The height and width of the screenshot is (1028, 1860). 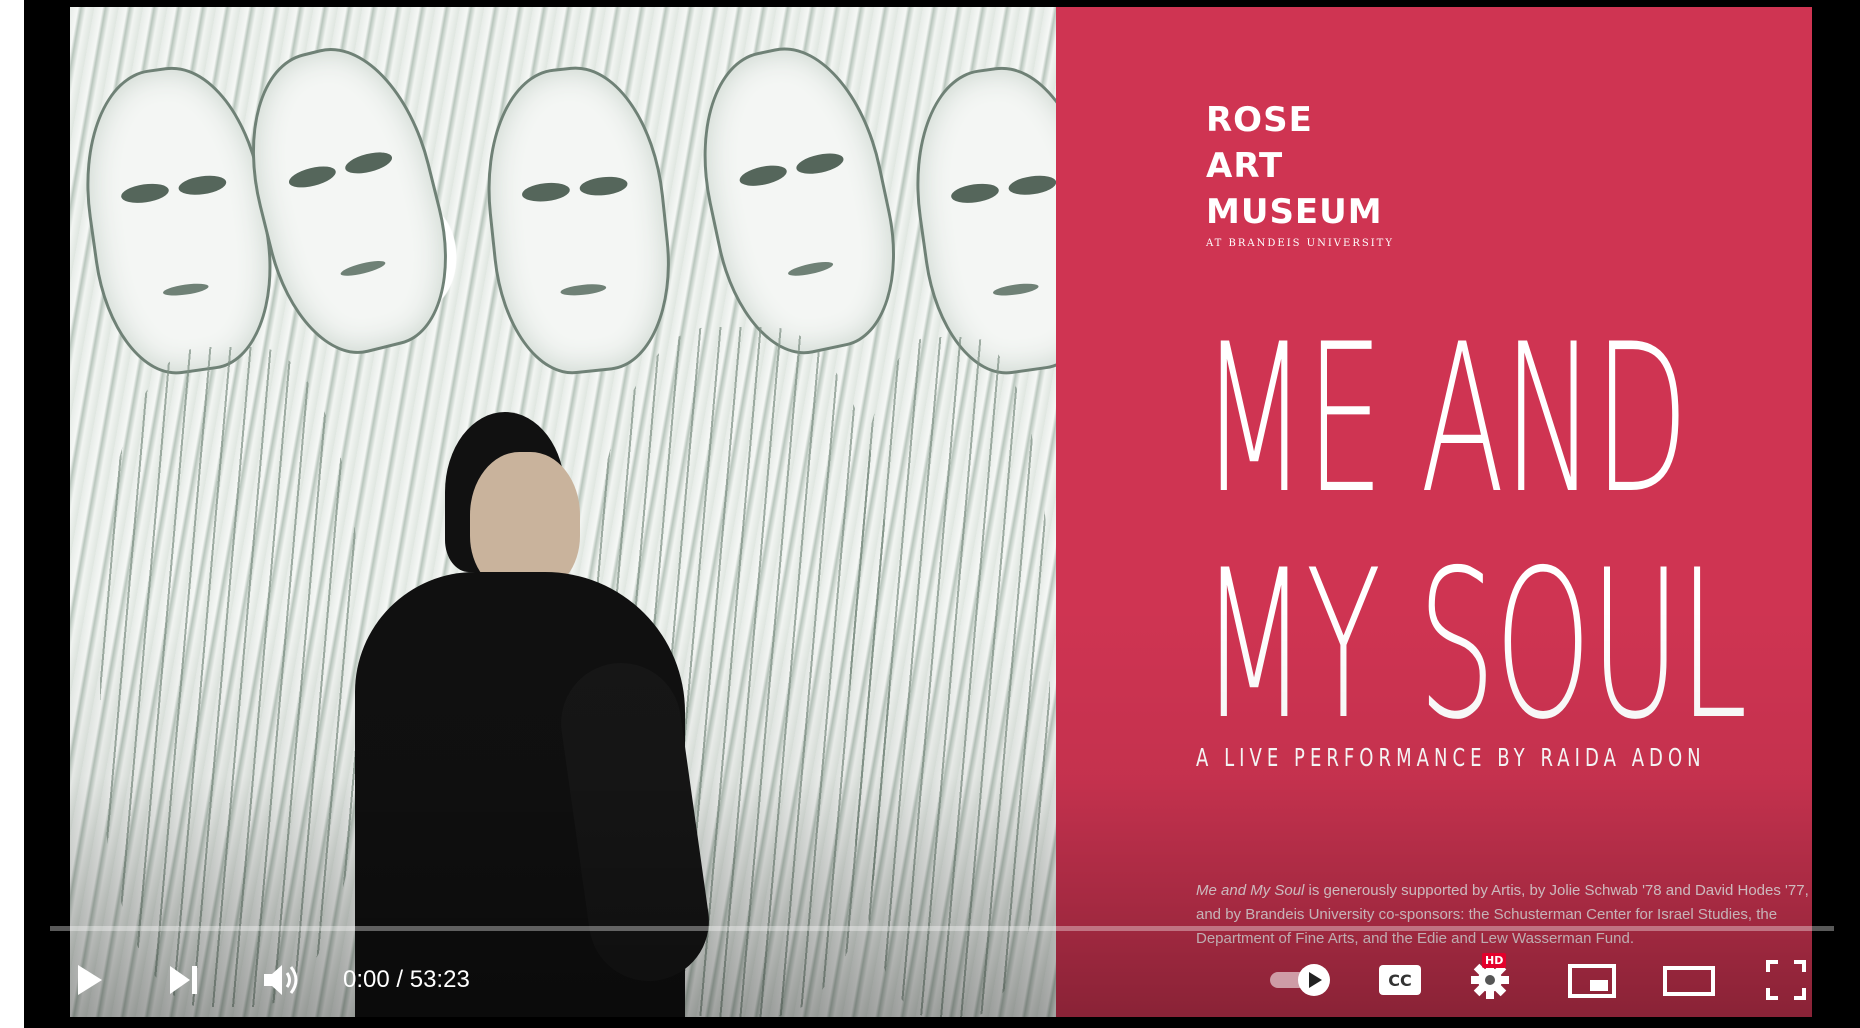 I want to click on credits-italic: Me and My Soul, so click(x=1250, y=890).